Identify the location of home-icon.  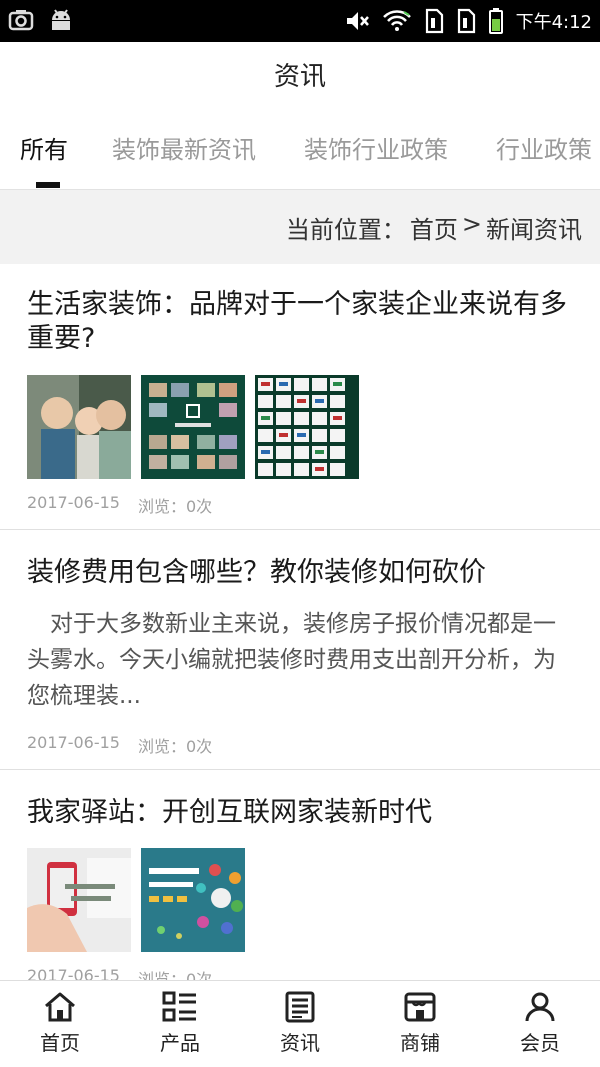
(60, 1007).